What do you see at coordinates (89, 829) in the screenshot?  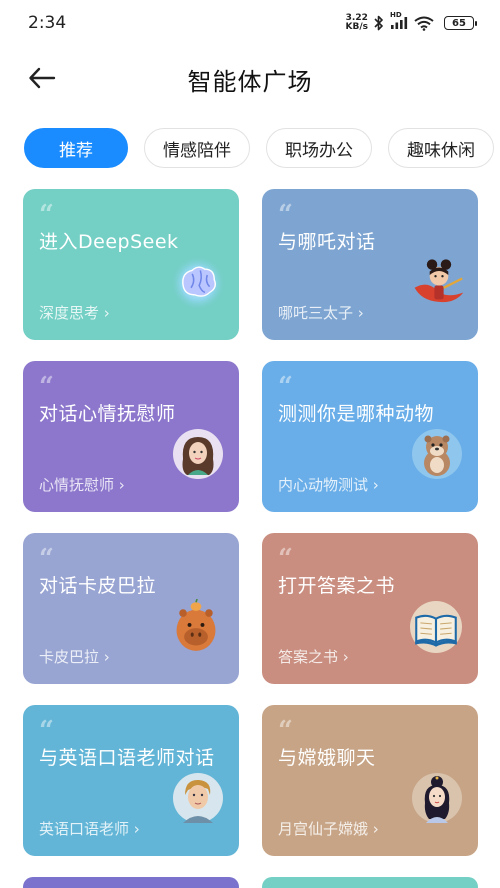 I see `card-subtitle: 英语口语老师 ›` at bounding box center [89, 829].